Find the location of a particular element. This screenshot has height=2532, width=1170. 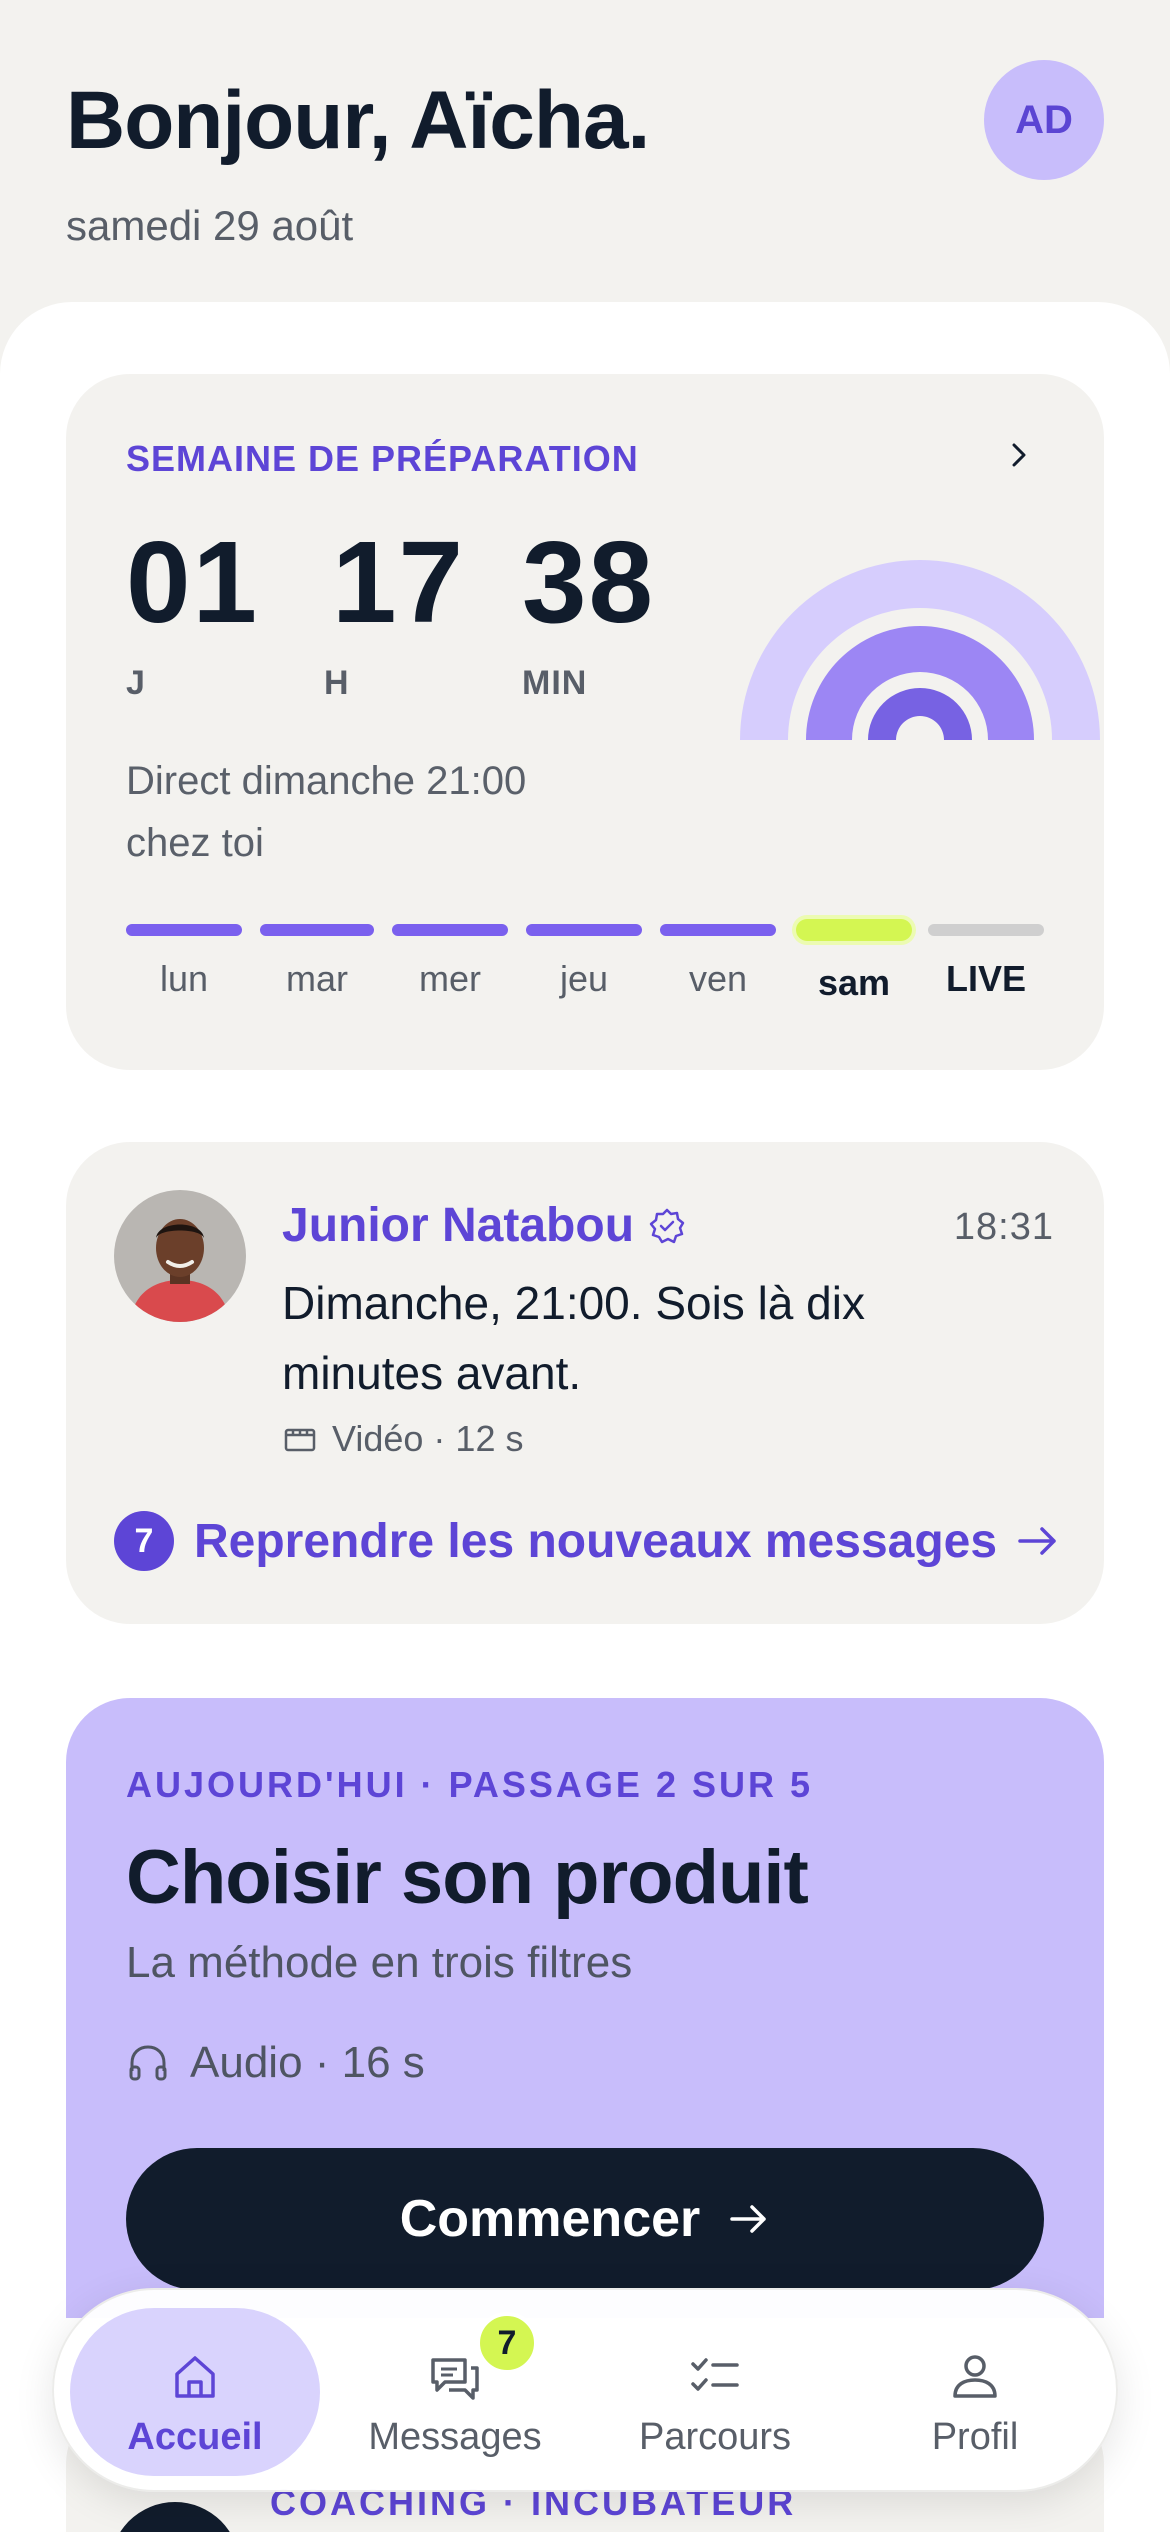

countdown-minutes-unit: MIN is located at coordinates (555, 683).